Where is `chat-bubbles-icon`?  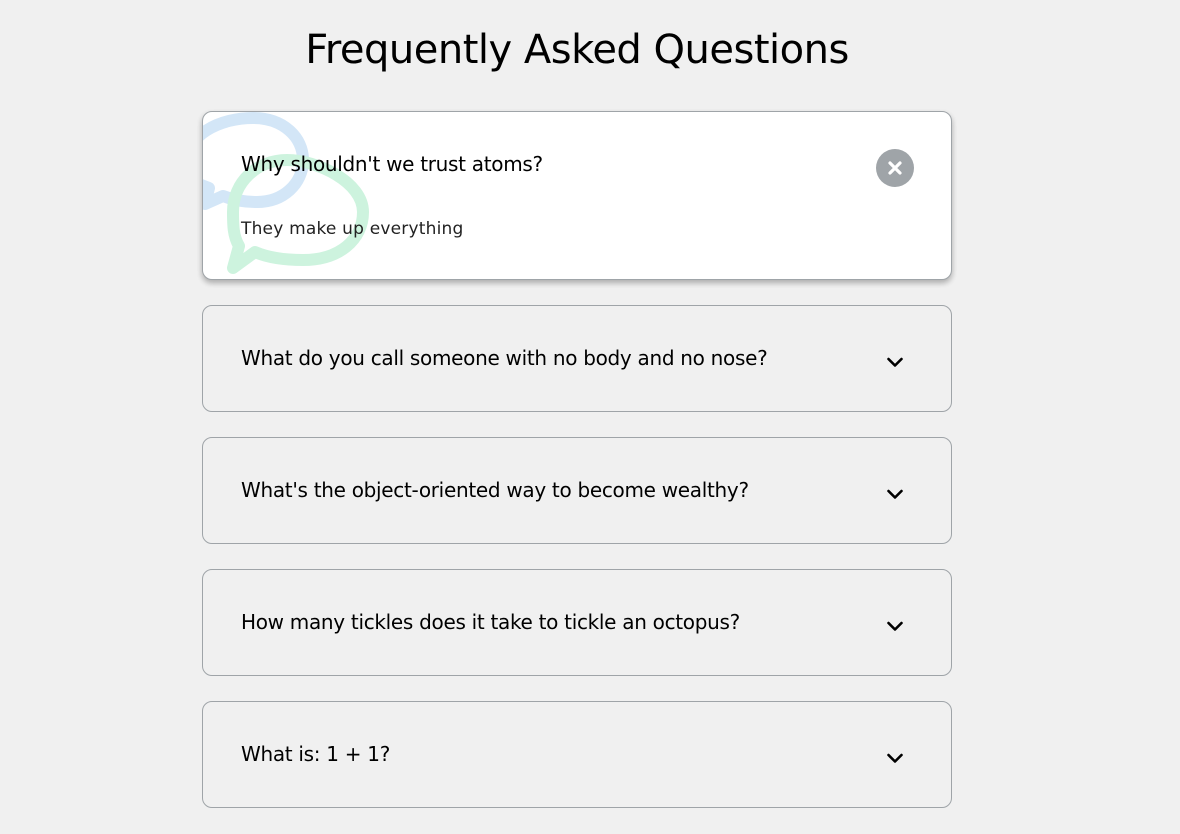 chat-bubbles-icon is located at coordinates (286, 193).